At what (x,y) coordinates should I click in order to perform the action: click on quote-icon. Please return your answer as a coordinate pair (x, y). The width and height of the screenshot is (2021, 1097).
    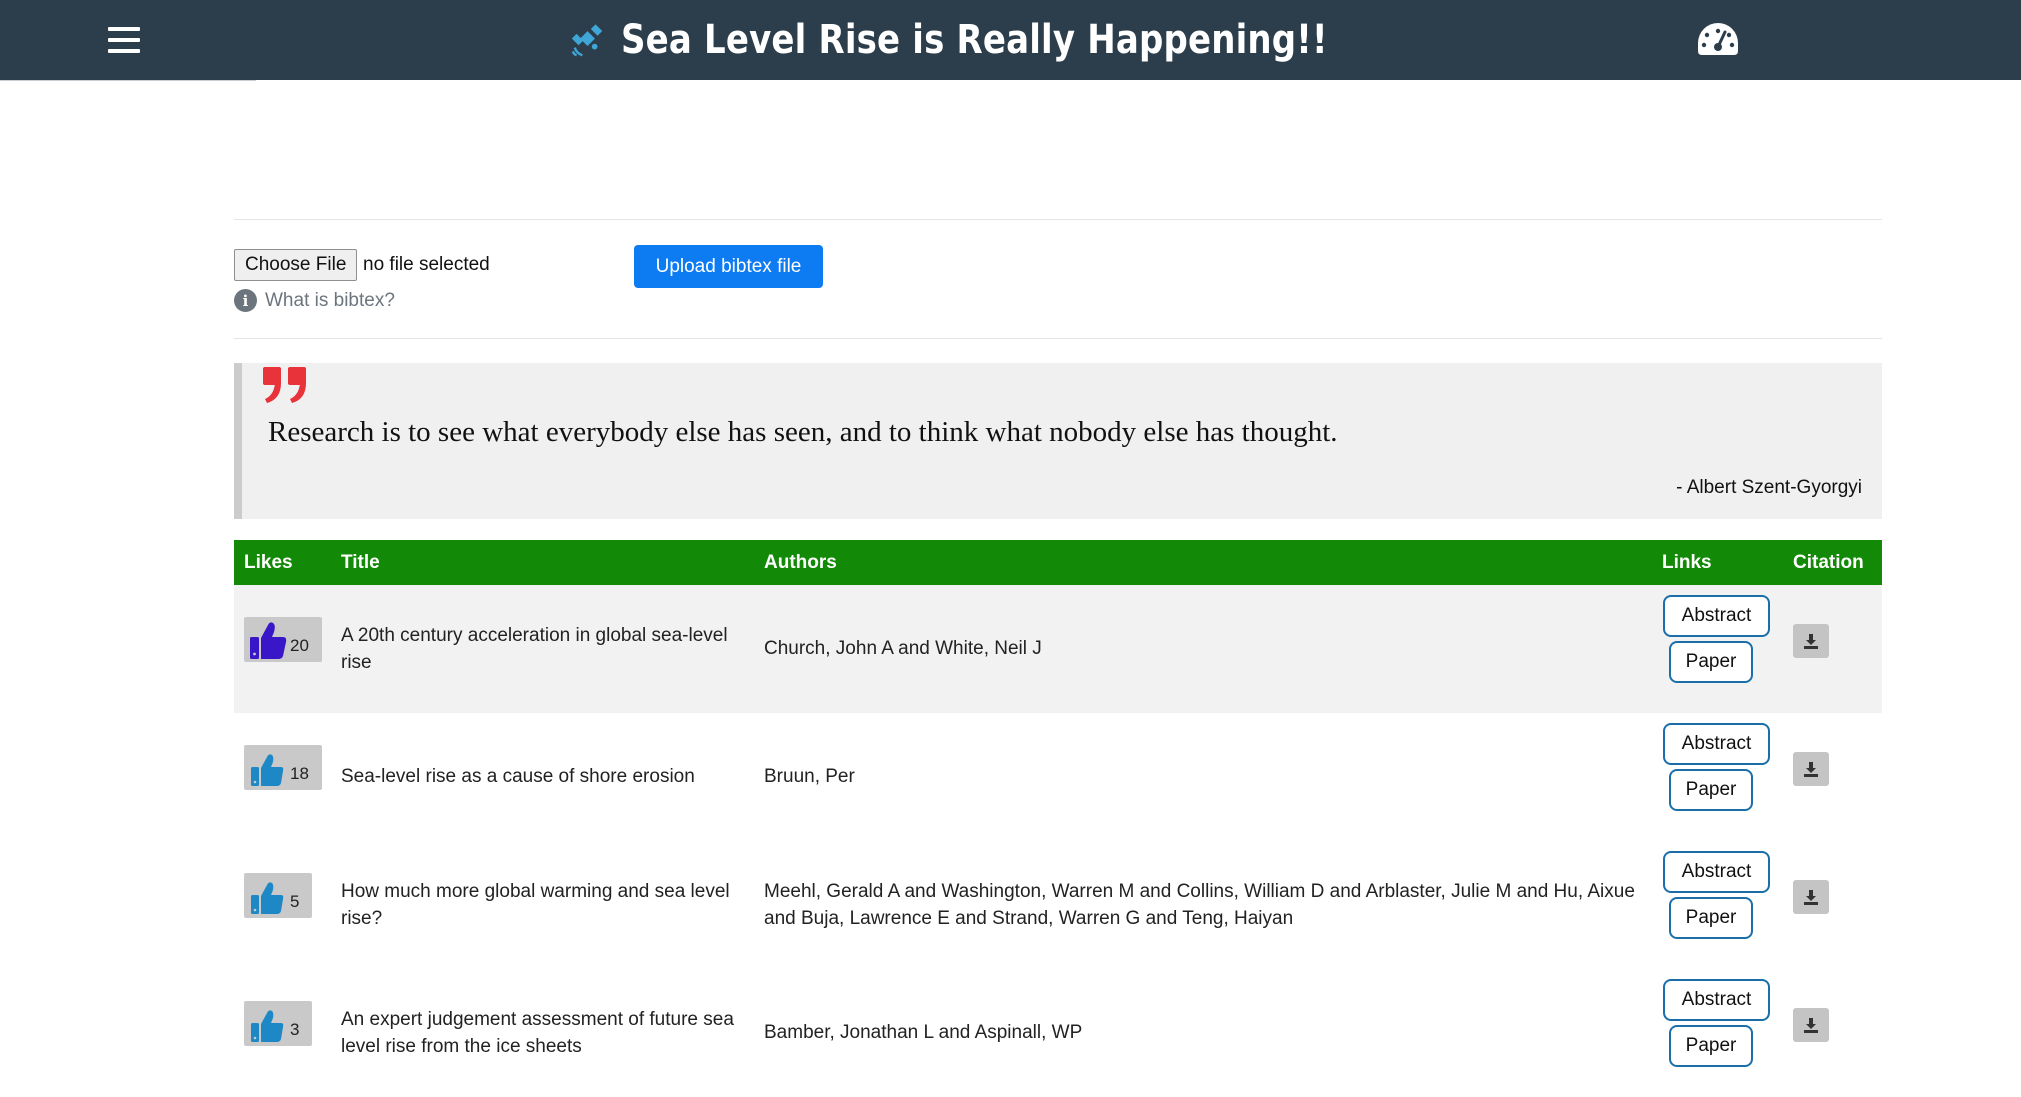
    Looking at the image, I should click on (284, 385).